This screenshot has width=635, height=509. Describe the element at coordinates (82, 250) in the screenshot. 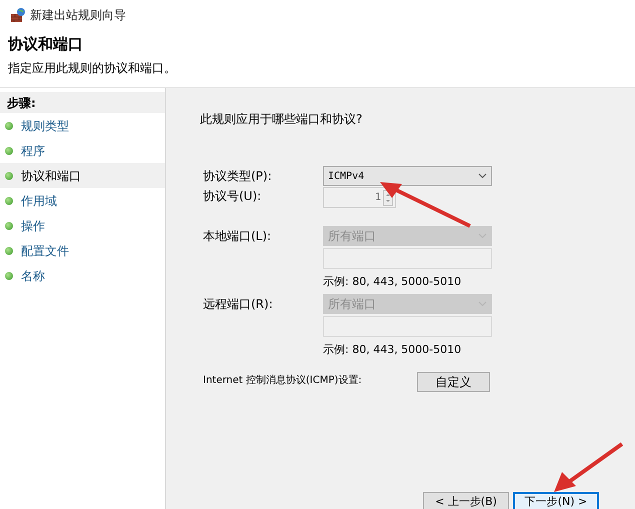

I see `step-item: 配置文件` at that location.